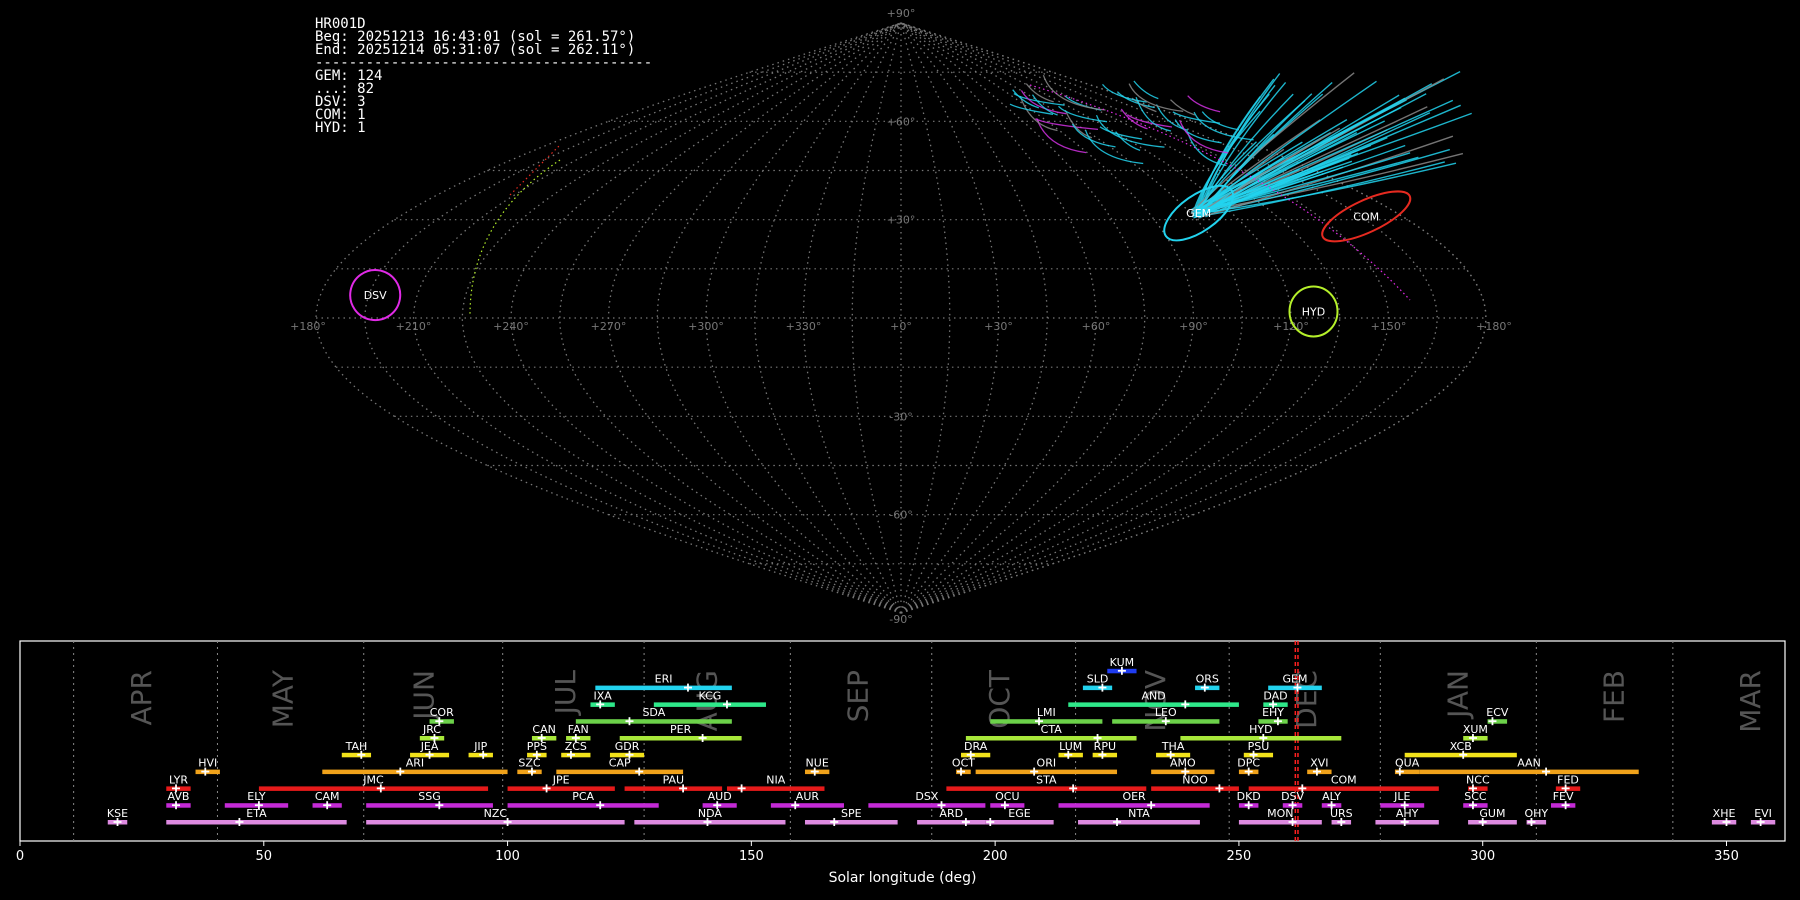  Describe the element at coordinates (674, 779) in the screenshot. I see `shower-label: PAU` at that location.